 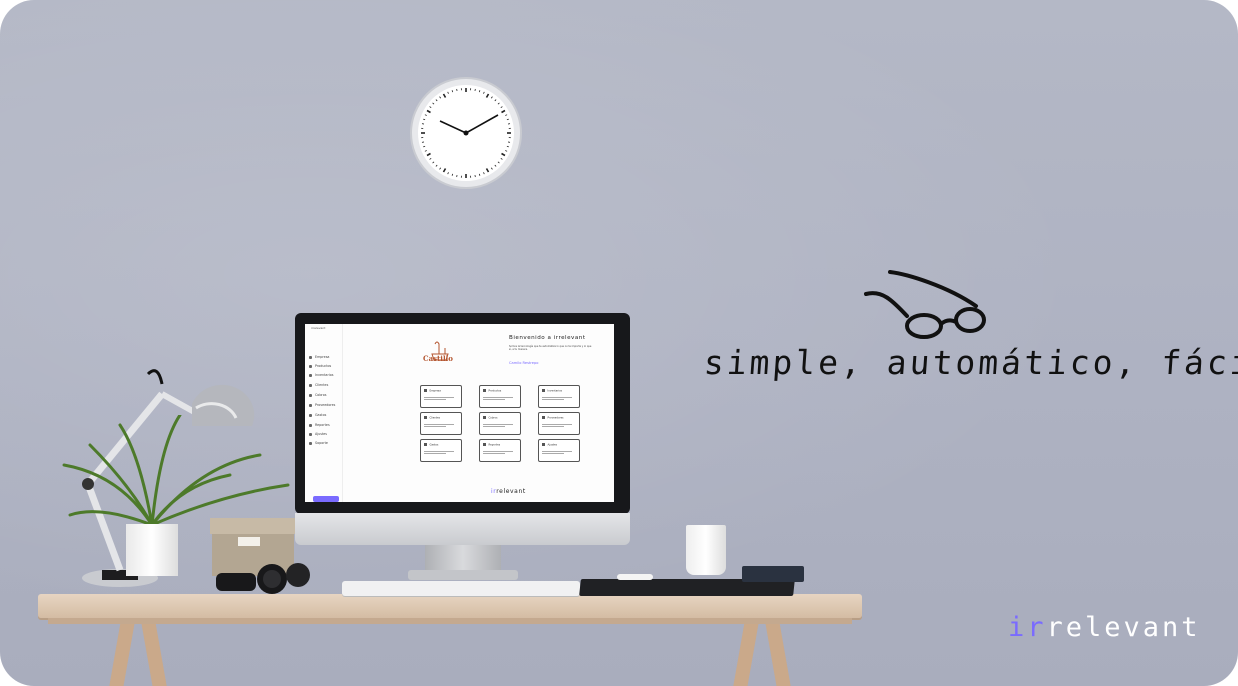 I want to click on module-card: Reportes, so click(x=500, y=450).